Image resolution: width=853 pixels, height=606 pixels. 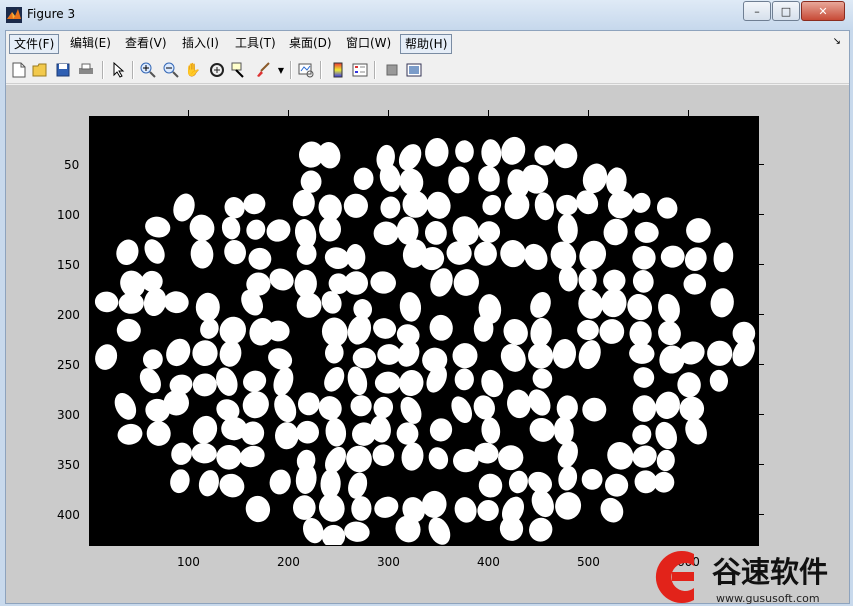 I want to click on y-tick-label: 150, so click(x=68, y=265).